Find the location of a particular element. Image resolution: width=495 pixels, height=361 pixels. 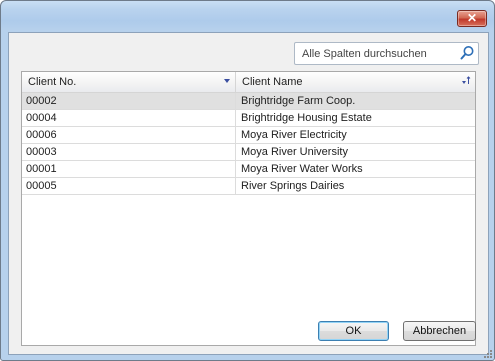

resize-grip-icon is located at coordinates (488, 354).